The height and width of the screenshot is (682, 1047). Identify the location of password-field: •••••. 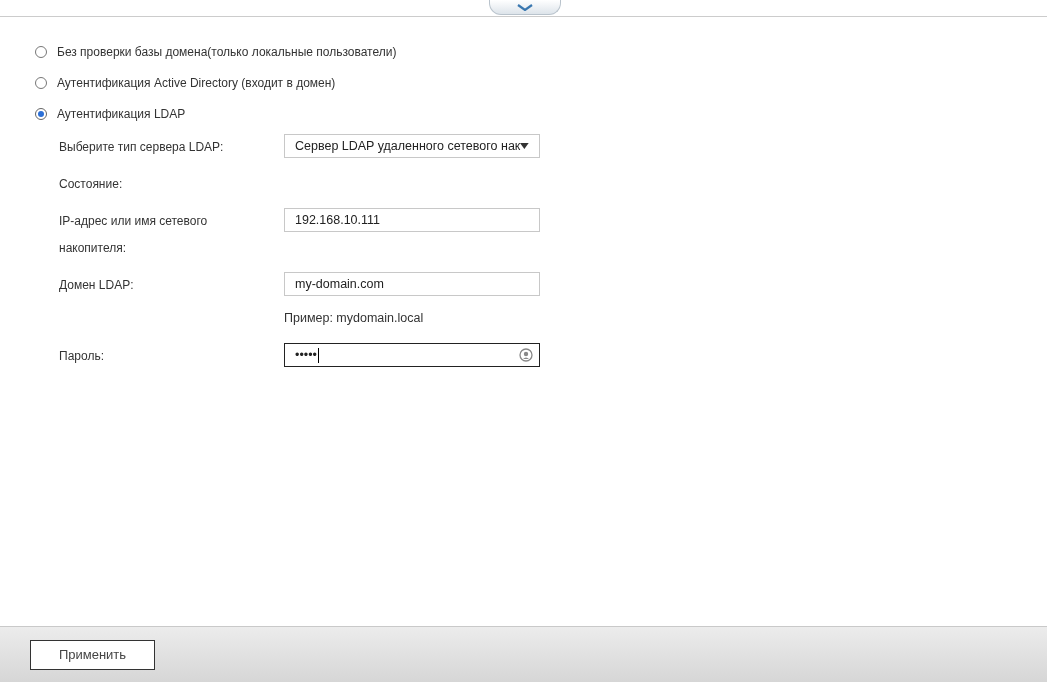
(412, 355).